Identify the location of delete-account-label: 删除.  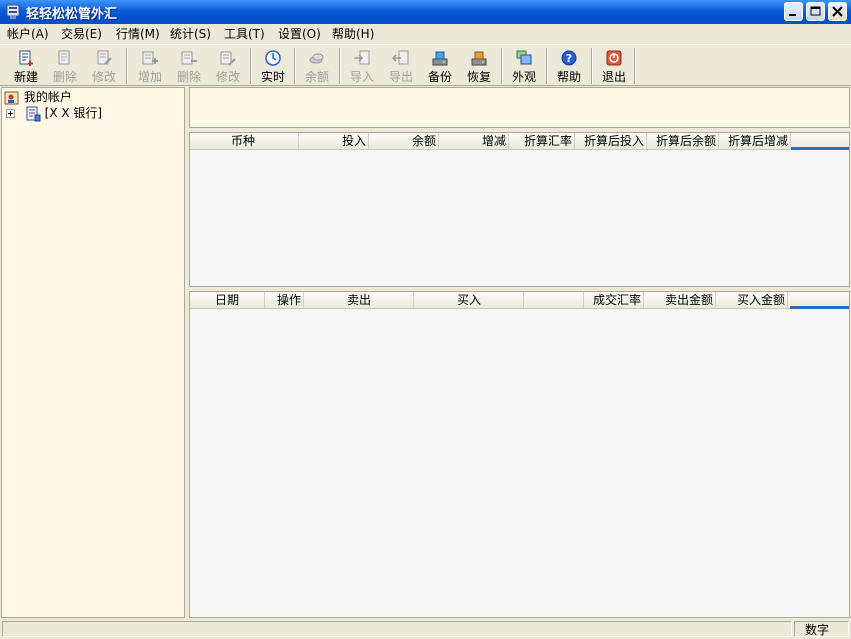
(64, 77).